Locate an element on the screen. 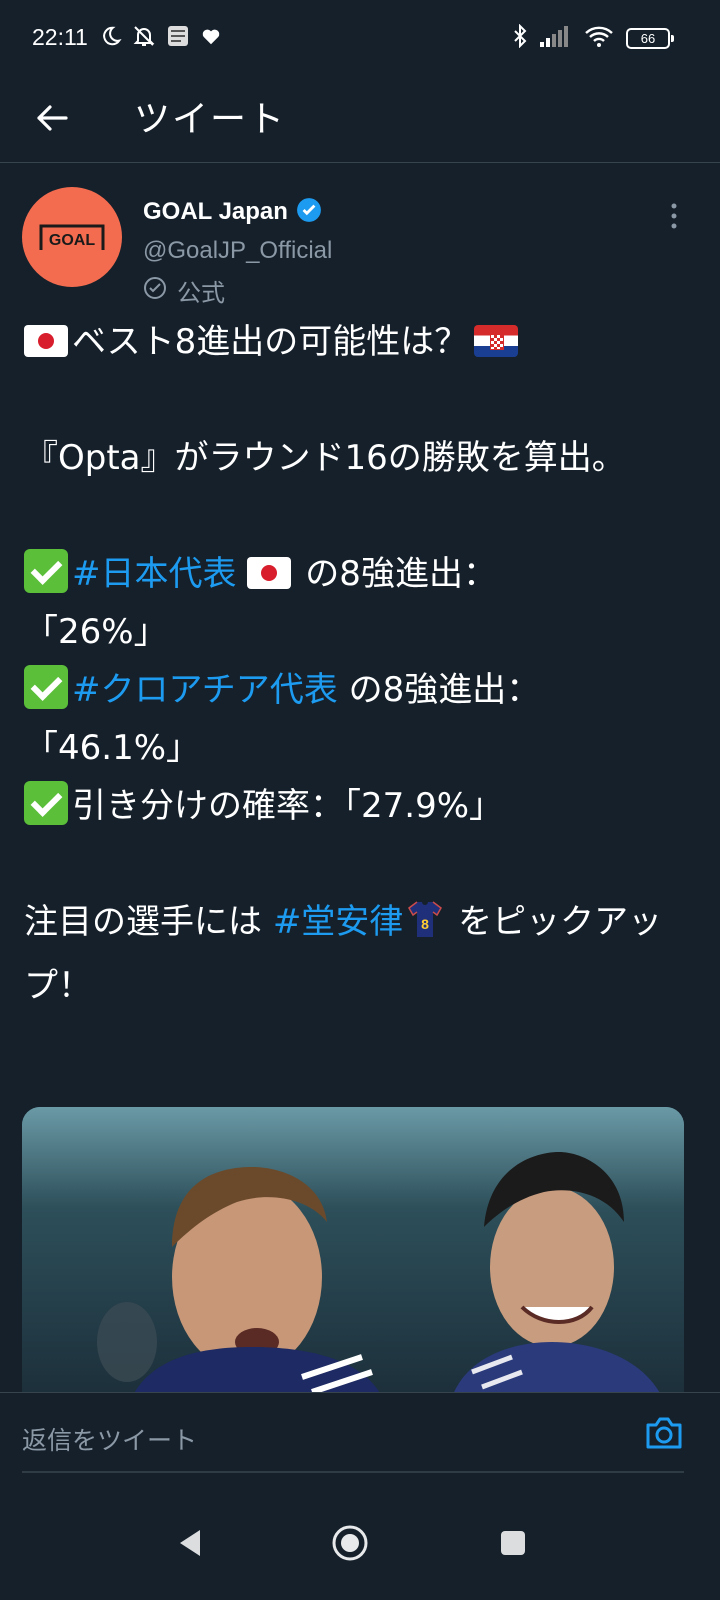  official-text: 公式 is located at coordinates (201, 293).